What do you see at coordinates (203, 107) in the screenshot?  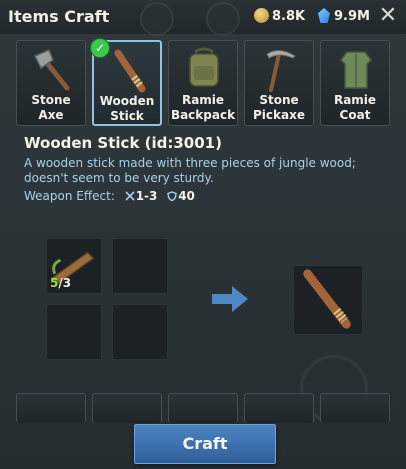 I see `tab-label: Ramie Backpack` at bounding box center [203, 107].